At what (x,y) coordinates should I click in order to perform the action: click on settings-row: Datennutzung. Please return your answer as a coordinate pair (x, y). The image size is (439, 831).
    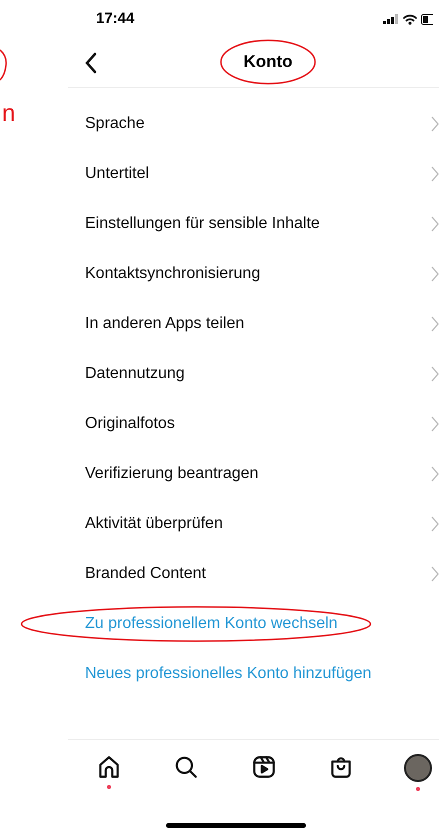
    Looking at the image, I should click on (253, 374).